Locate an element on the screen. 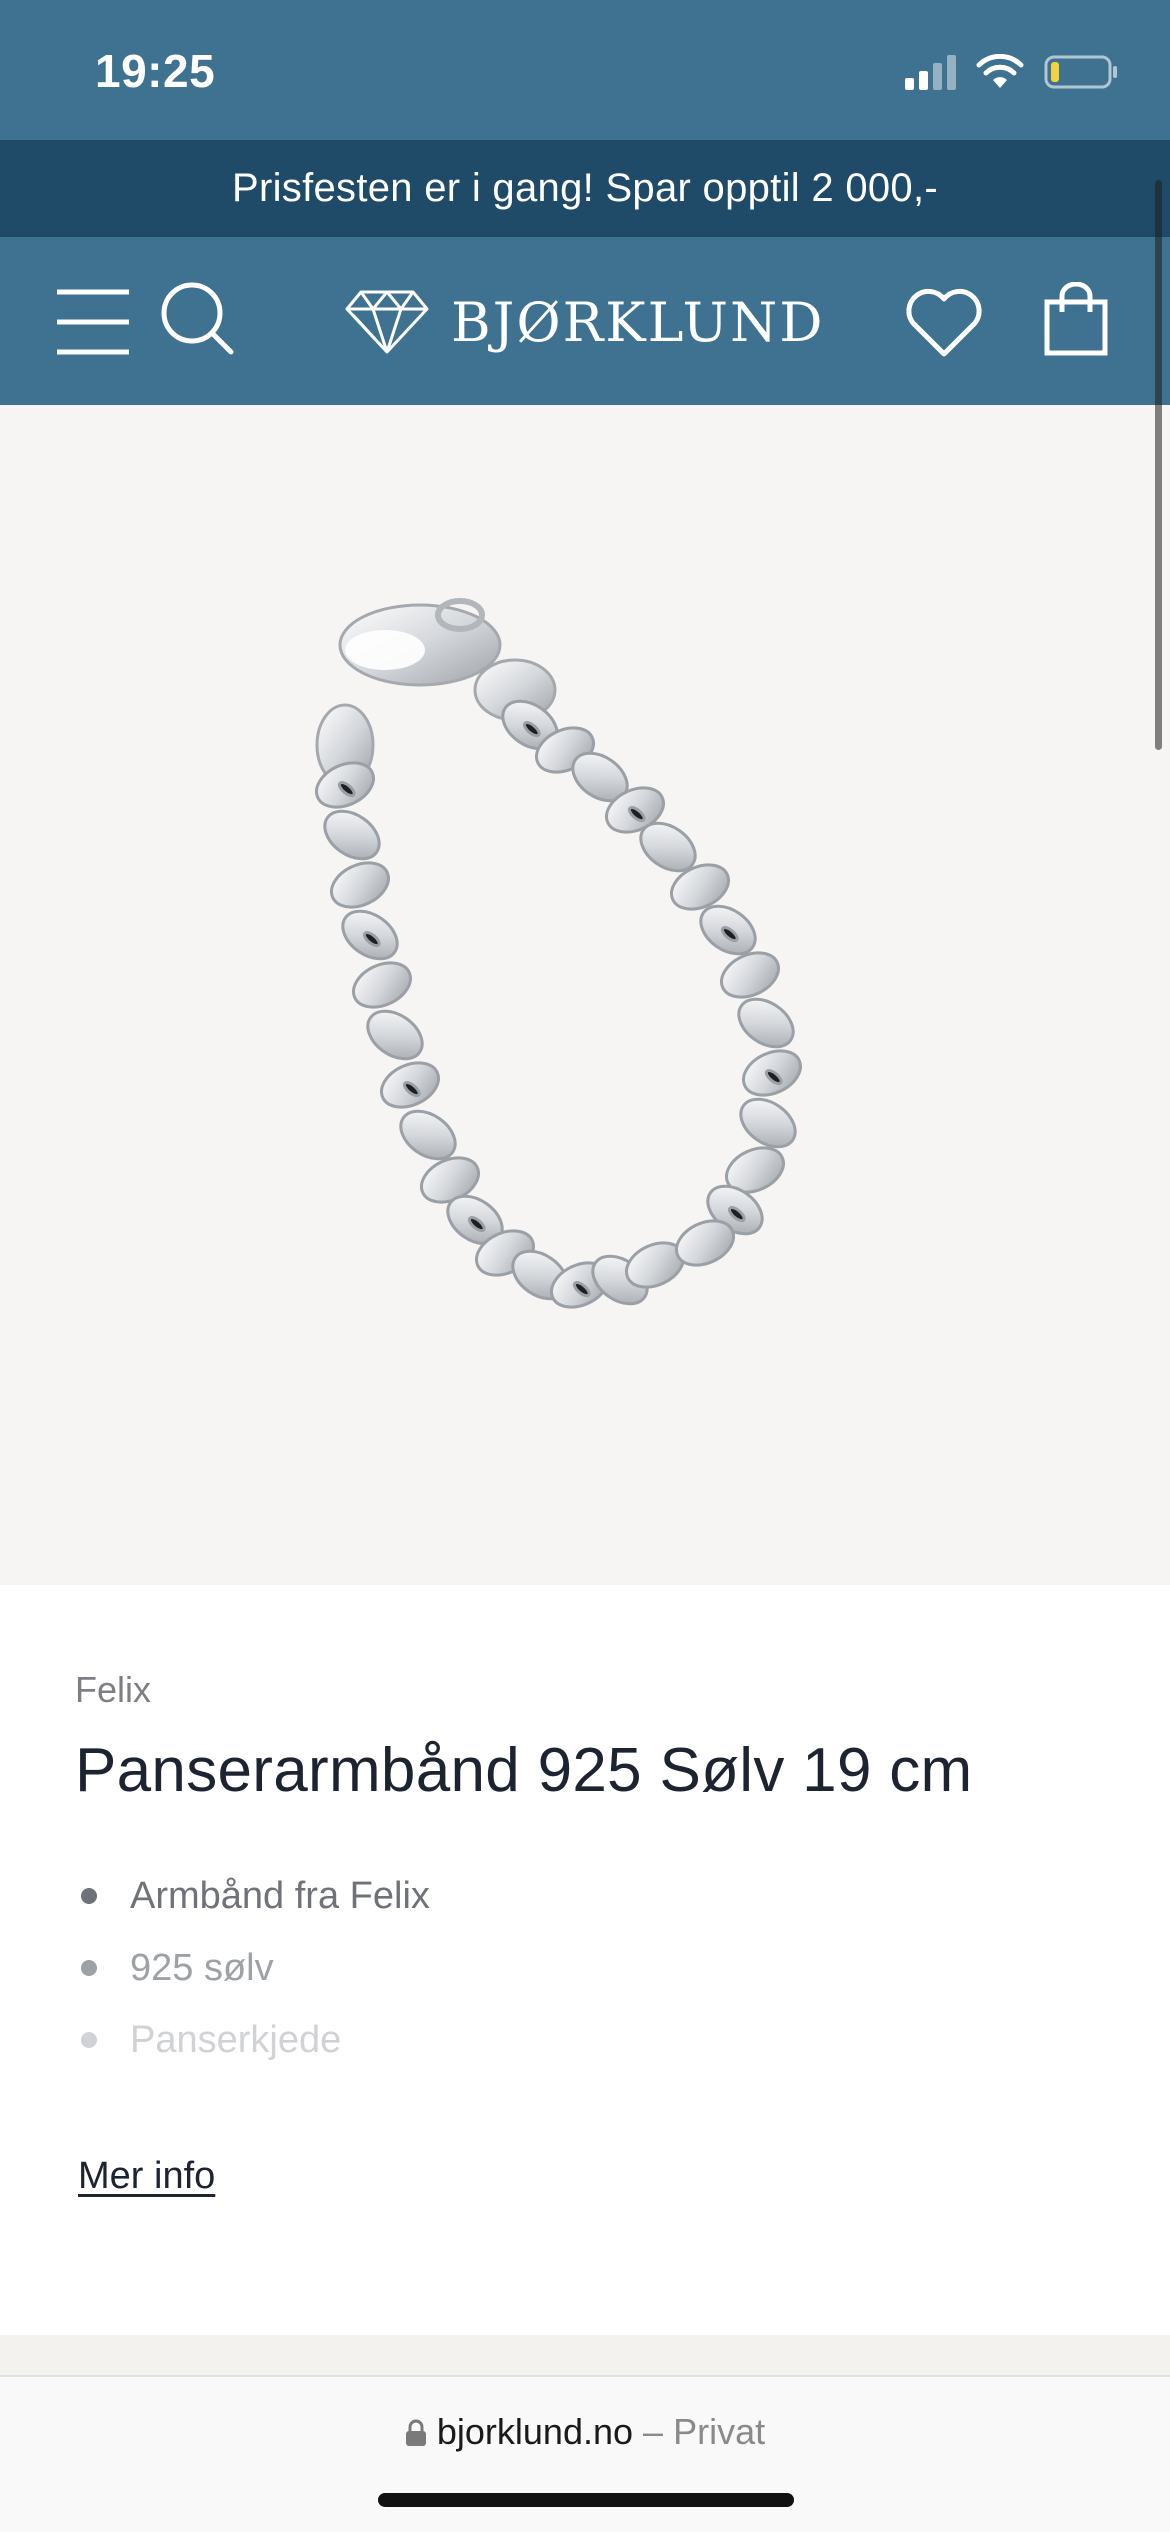 The height and width of the screenshot is (2532, 1170). wishlist-button is located at coordinates (944, 323).